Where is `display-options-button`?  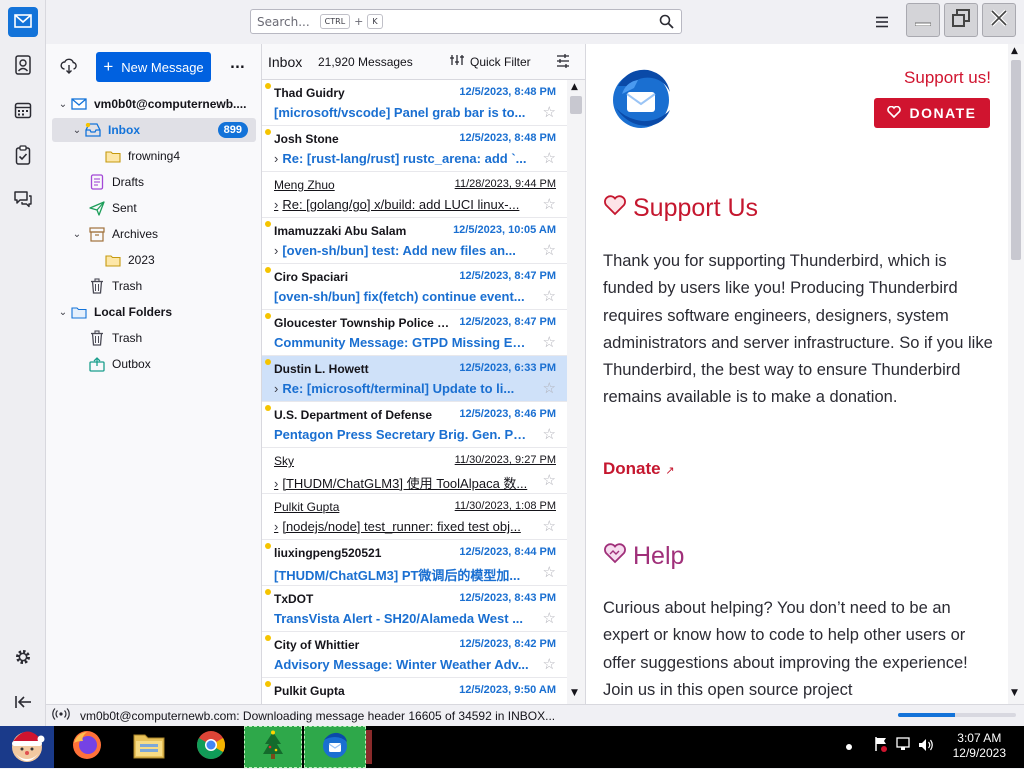
display-options-button is located at coordinates (563, 63).